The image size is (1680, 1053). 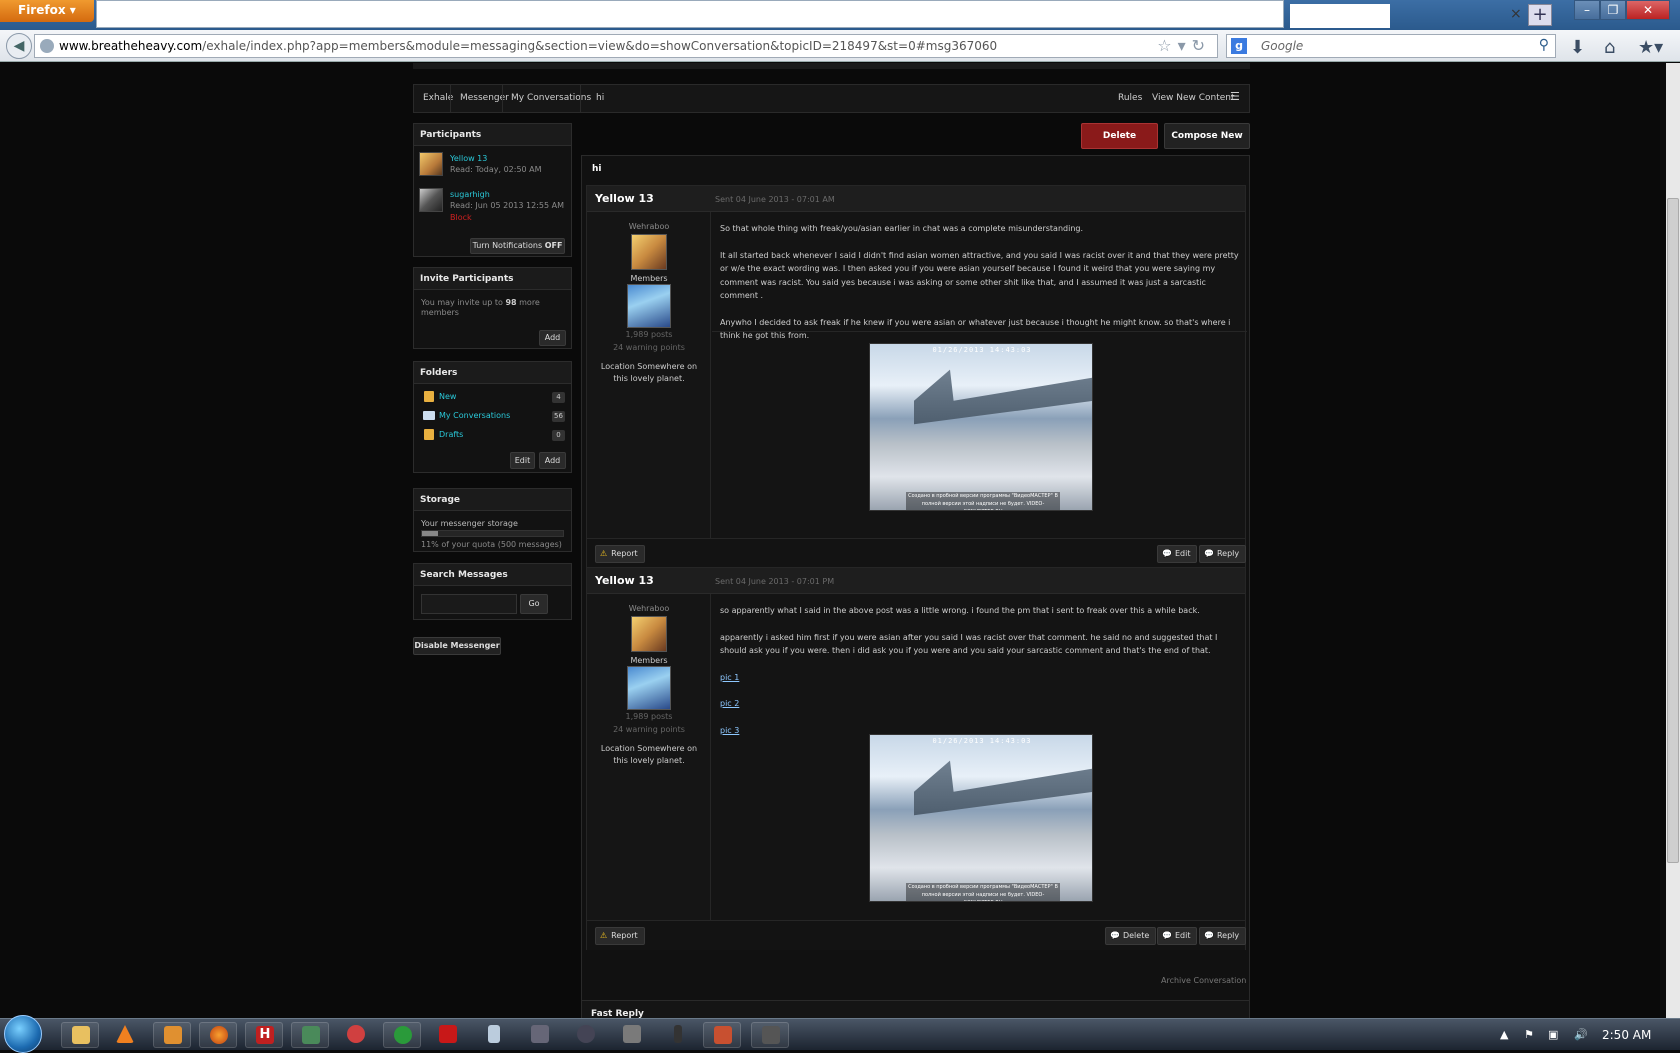 What do you see at coordinates (1203, 980) in the screenshot?
I see `archive-conversation-link: Archive Conversation` at bounding box center [1203, 980].